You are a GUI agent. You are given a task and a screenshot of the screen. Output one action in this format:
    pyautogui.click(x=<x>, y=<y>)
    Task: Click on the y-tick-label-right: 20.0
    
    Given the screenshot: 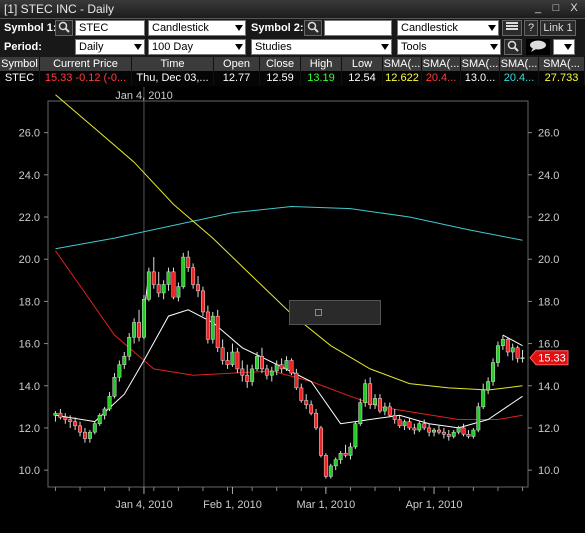 What is the action you would take?
    pyautogui.click(x=548, y=260)
    